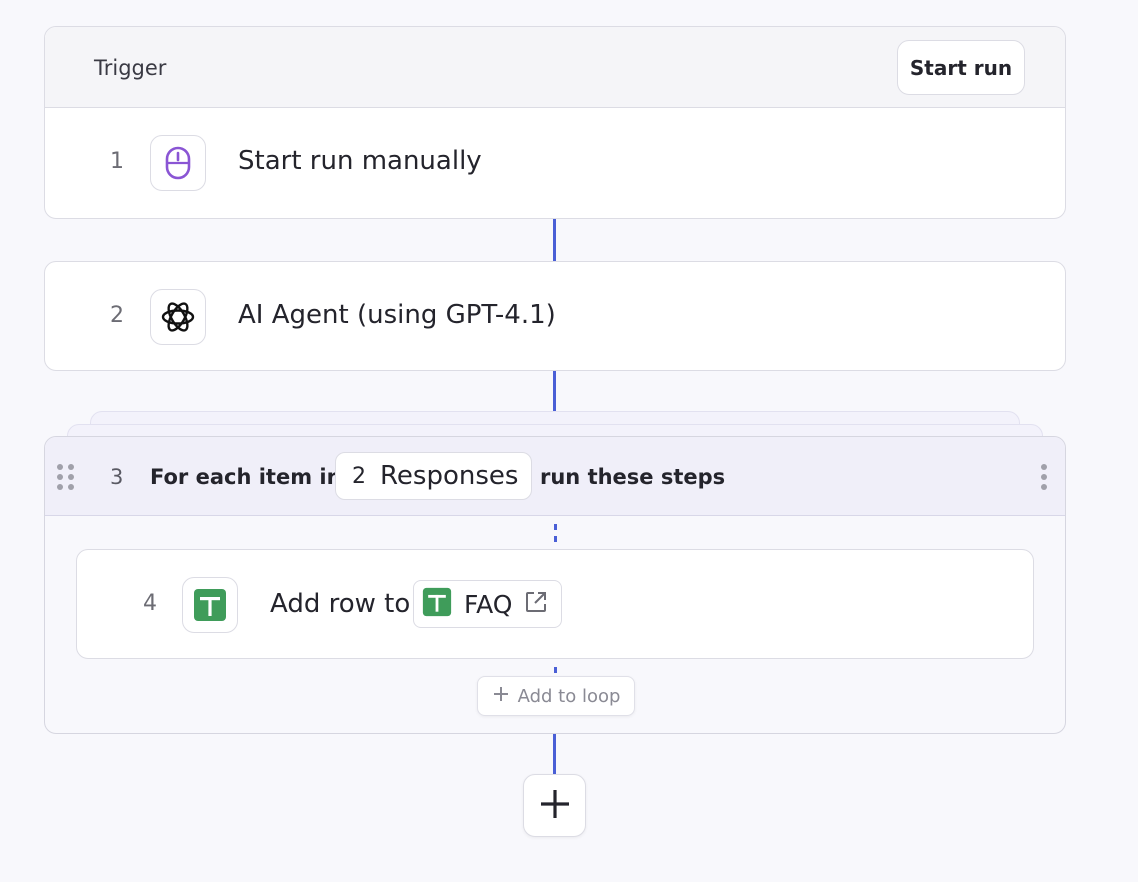 The width and height of the screenshot is (1138, 882). I want to click on add-step-button, so click(554, 805).